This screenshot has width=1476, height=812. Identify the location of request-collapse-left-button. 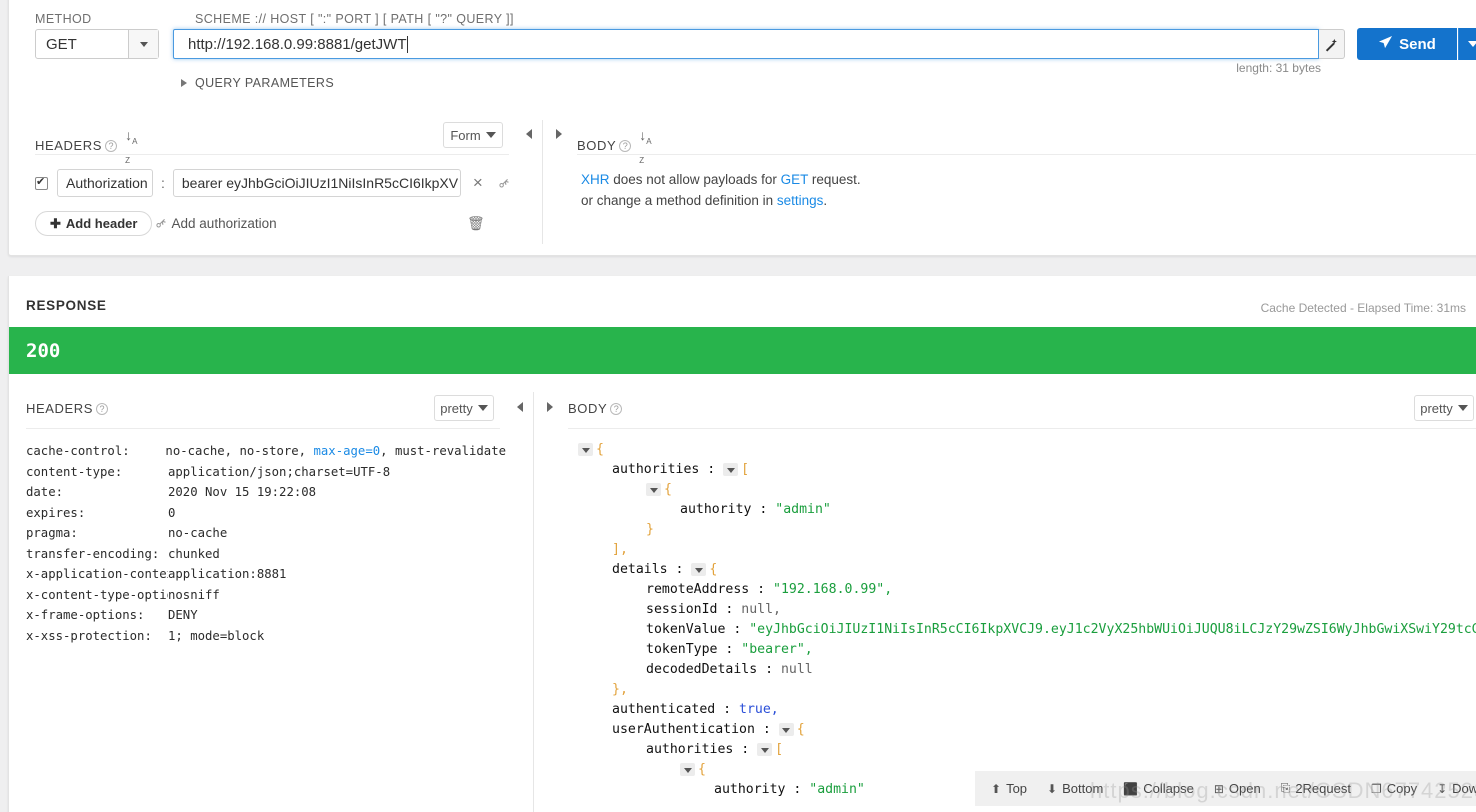
(529, 134).